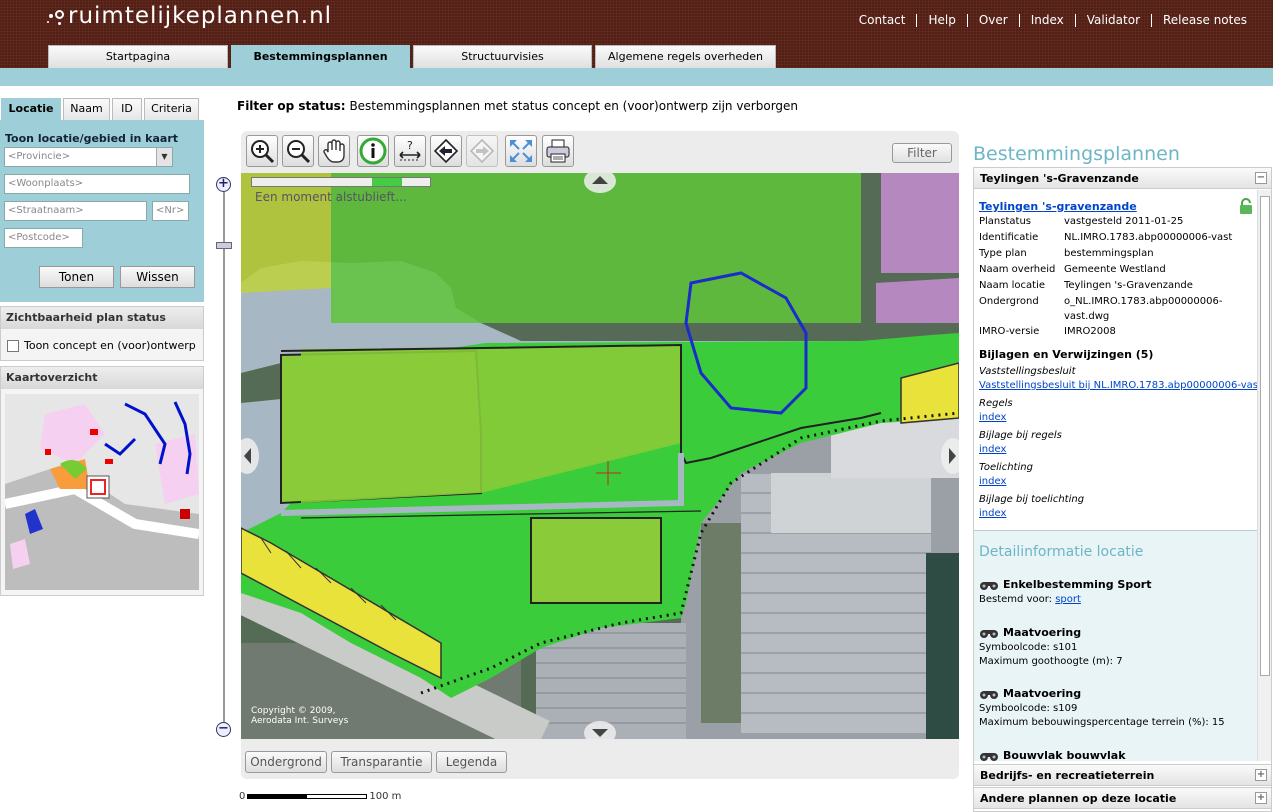 The height and width of the screenshot is (812, 1273). Describe the element at coordinates (307, 796) in the screenshot. I see `scale-bar-graphic` at that location.